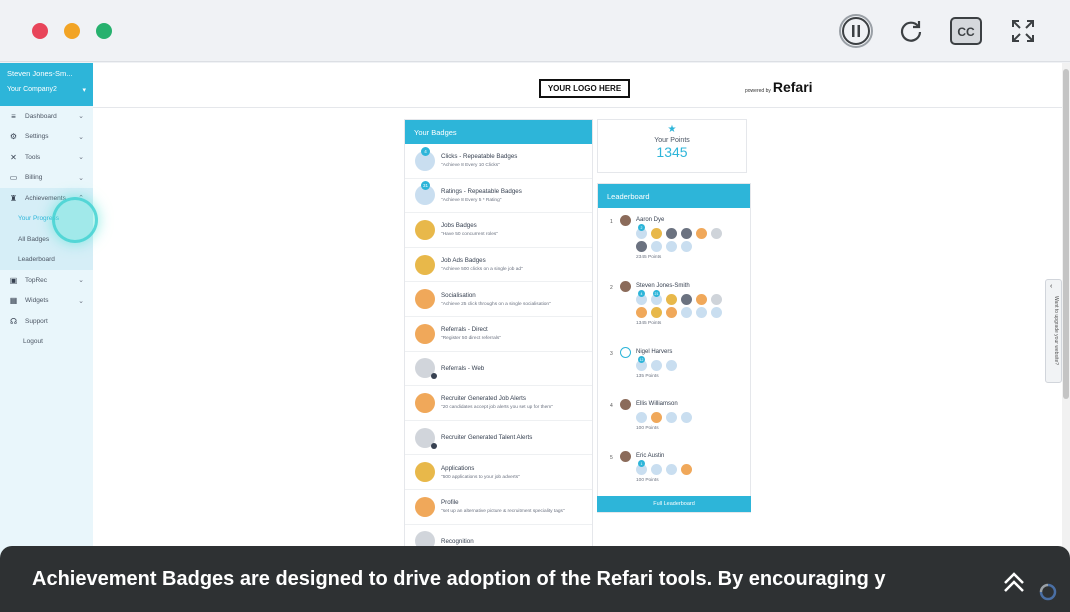 This screenshot has width=1070, height=612. Describe the element at coordinates (41, 116) in the screenshot. I see `sidebar-item-label: Dashboard` at that location.